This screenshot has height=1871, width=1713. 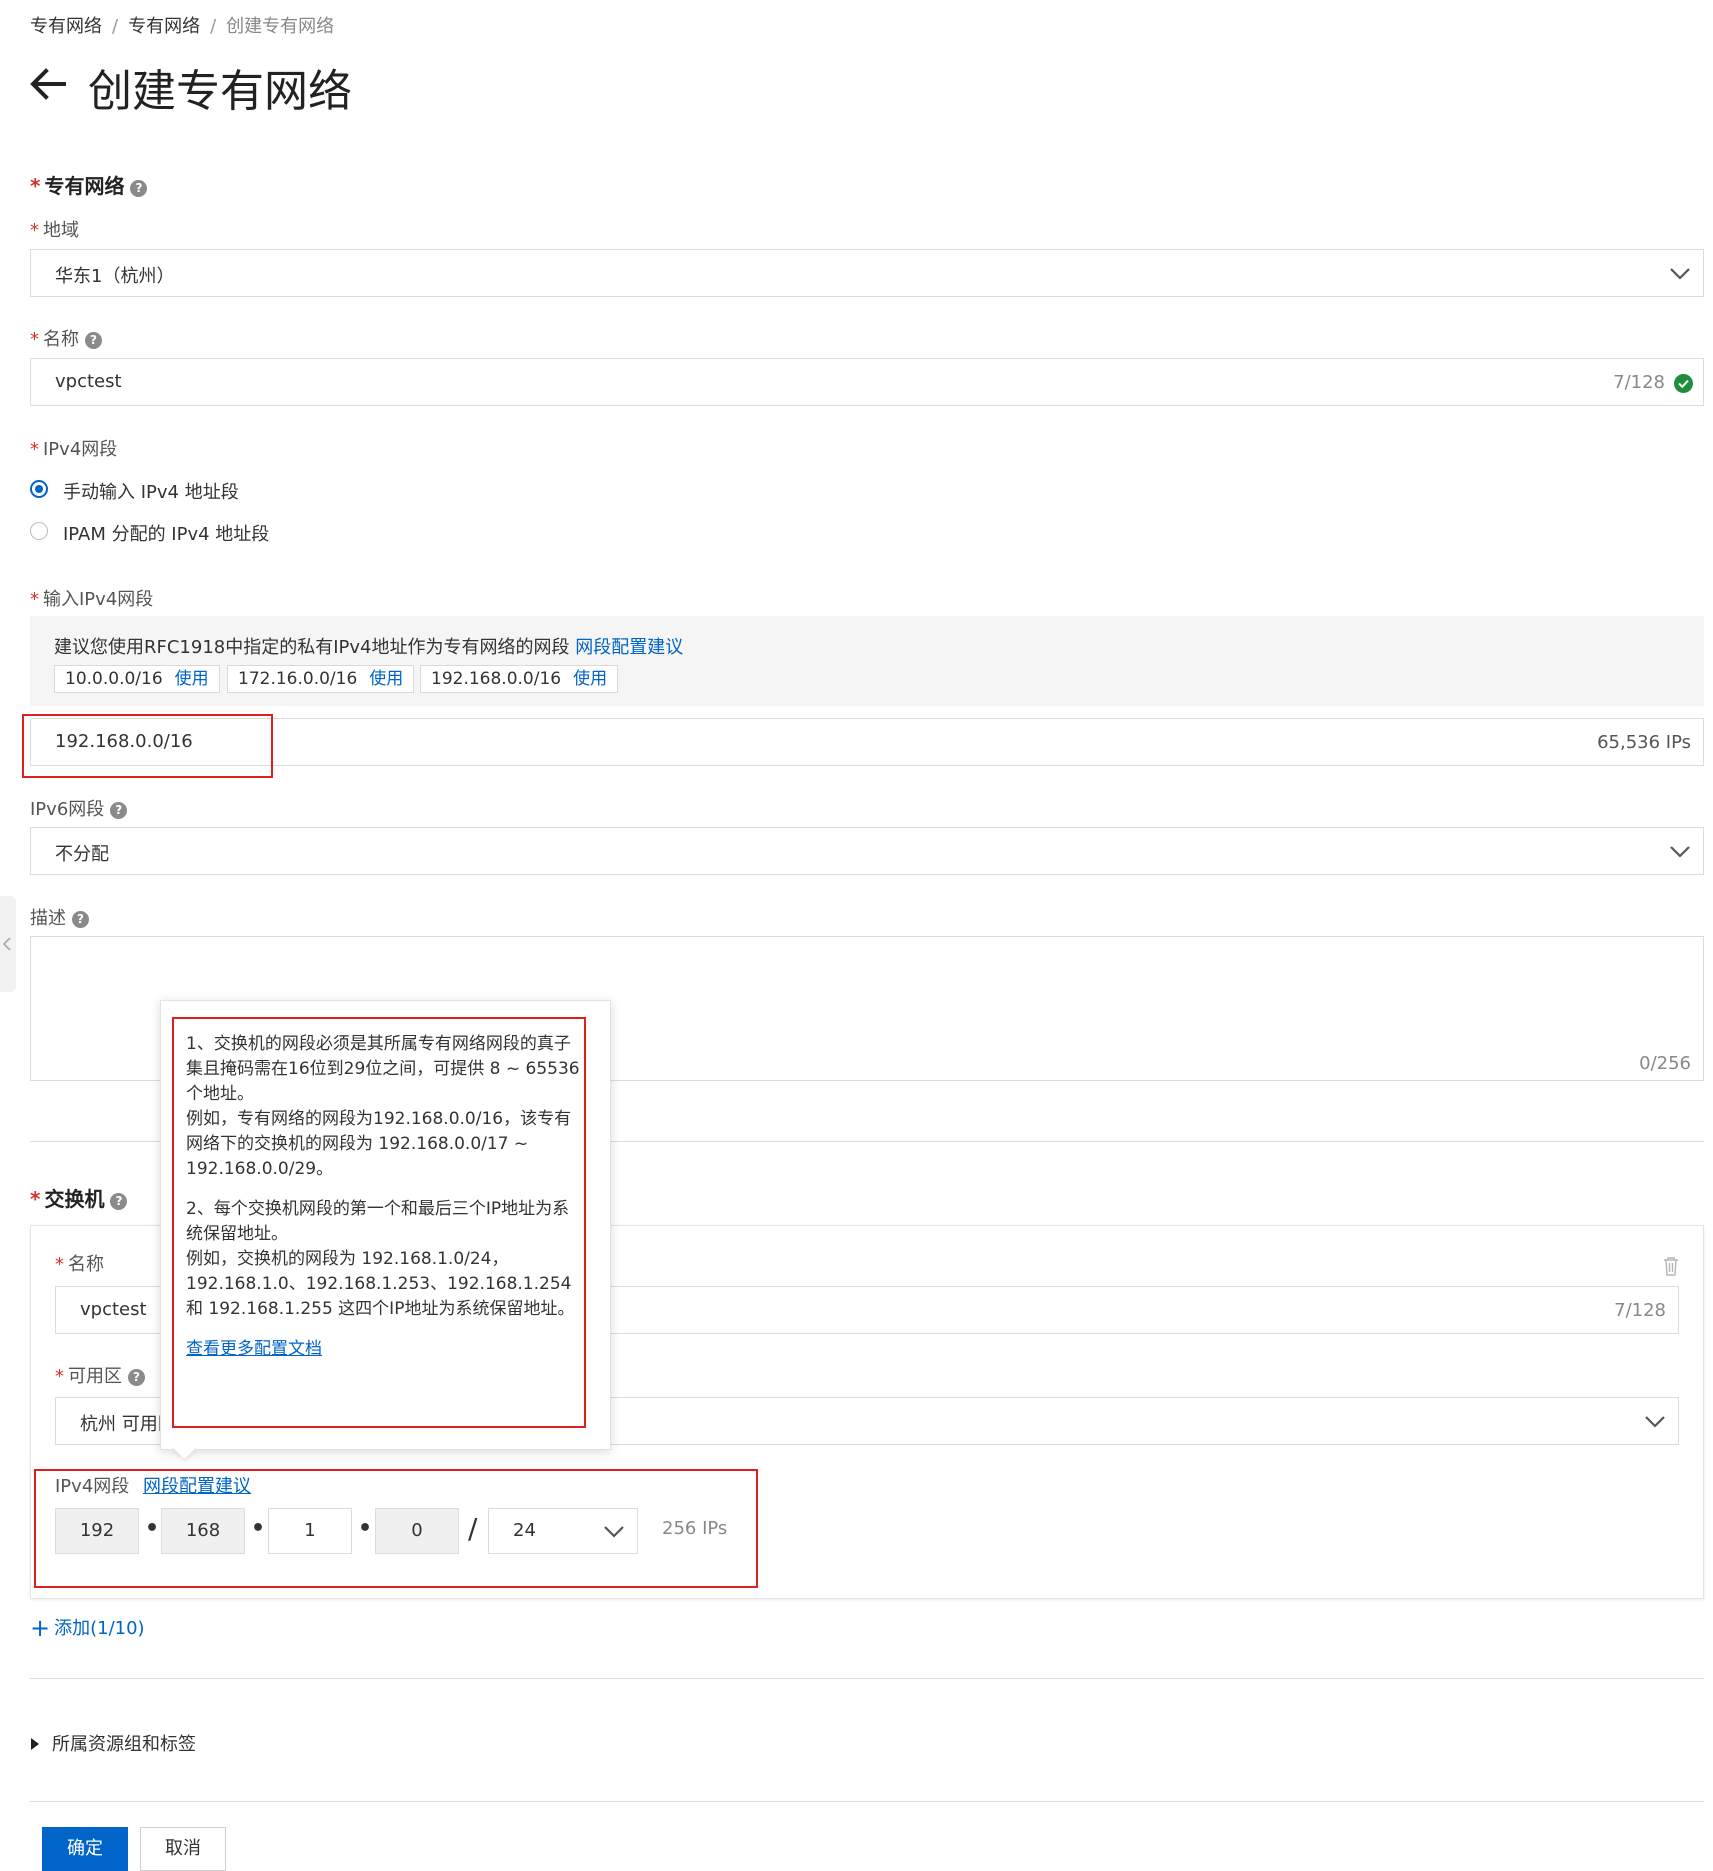 I want to click on vswitch-section-title: * 交换机?, so click(x=79, y=1197).